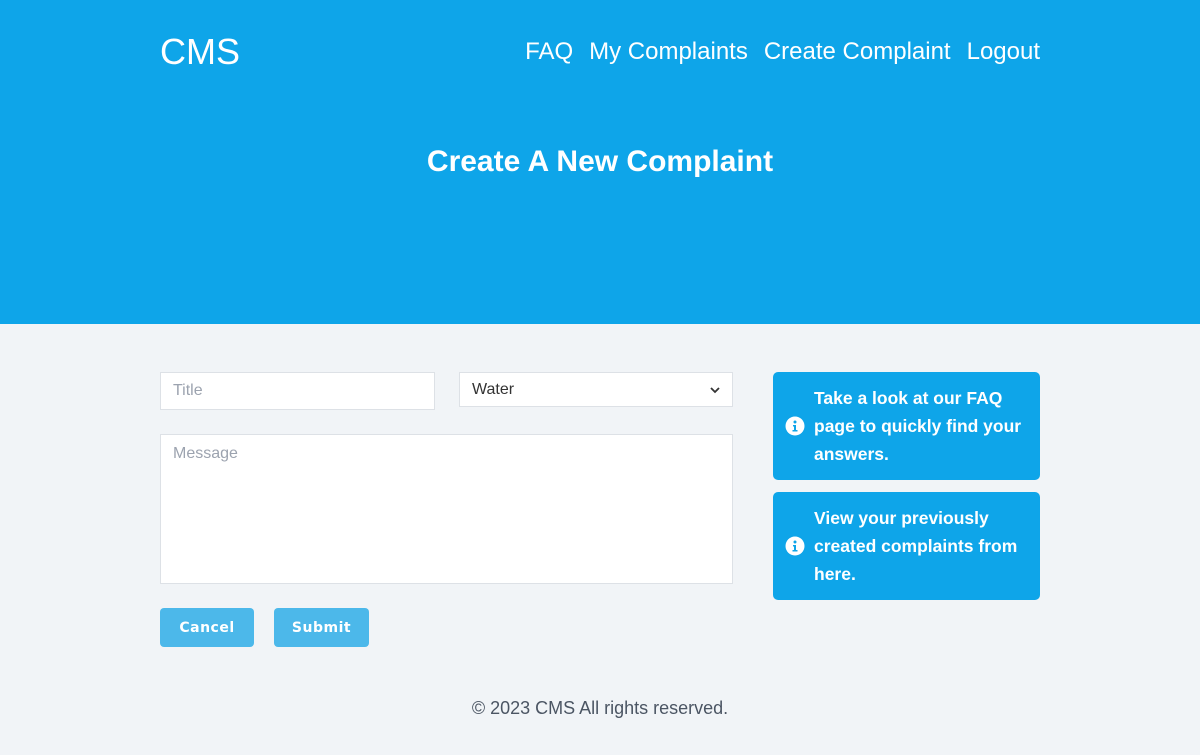 Image resolution: width=1200 pixels, height=755 pixels. I want to click on category-select-value: Water, so click(493, 389).